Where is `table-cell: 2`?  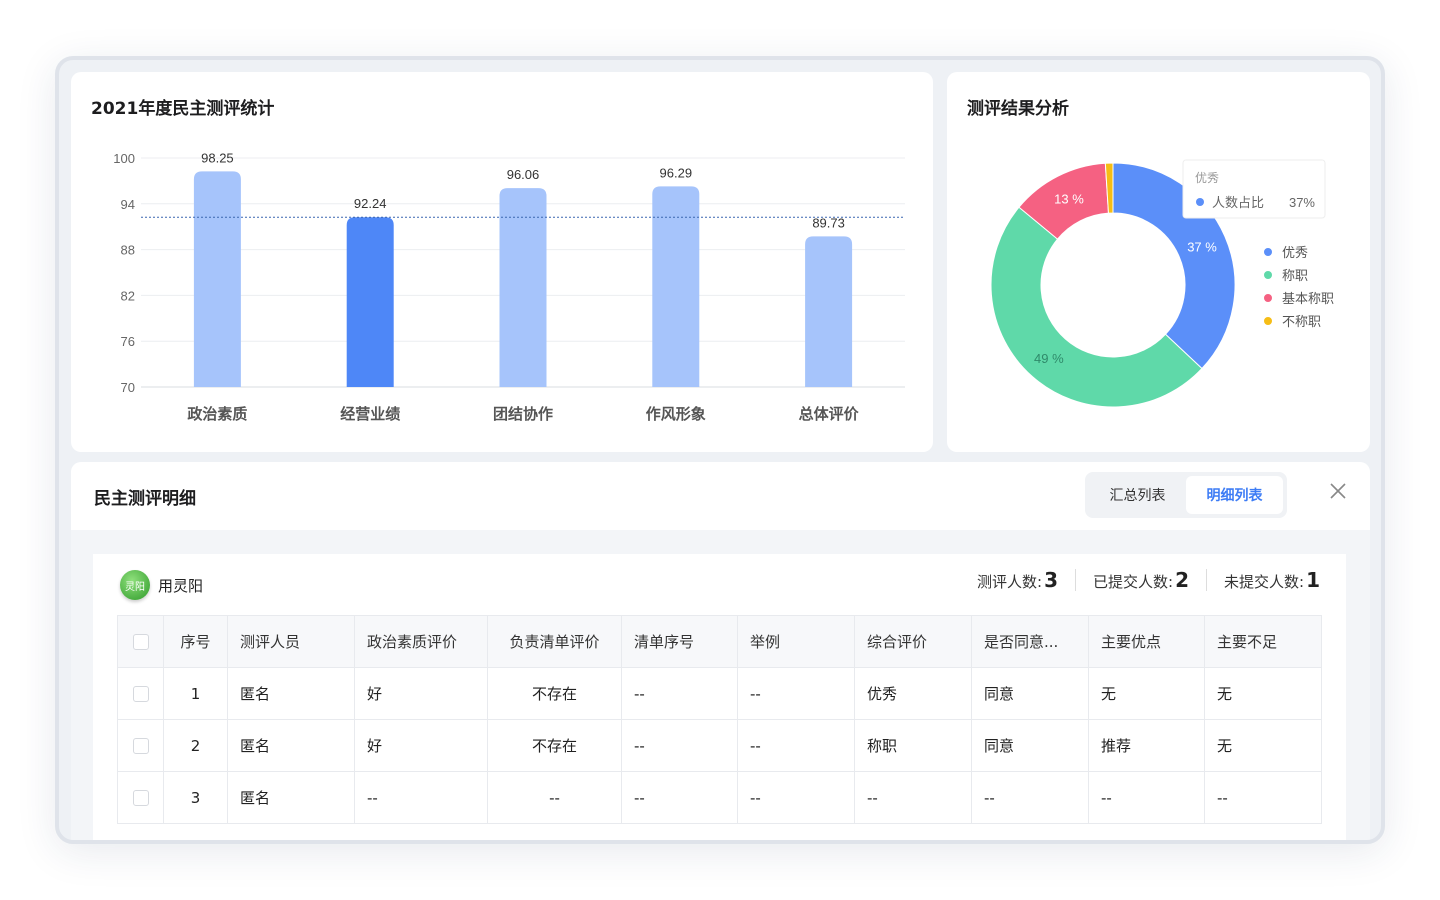 table-cell: 2 is located at coordinates (195, 745).